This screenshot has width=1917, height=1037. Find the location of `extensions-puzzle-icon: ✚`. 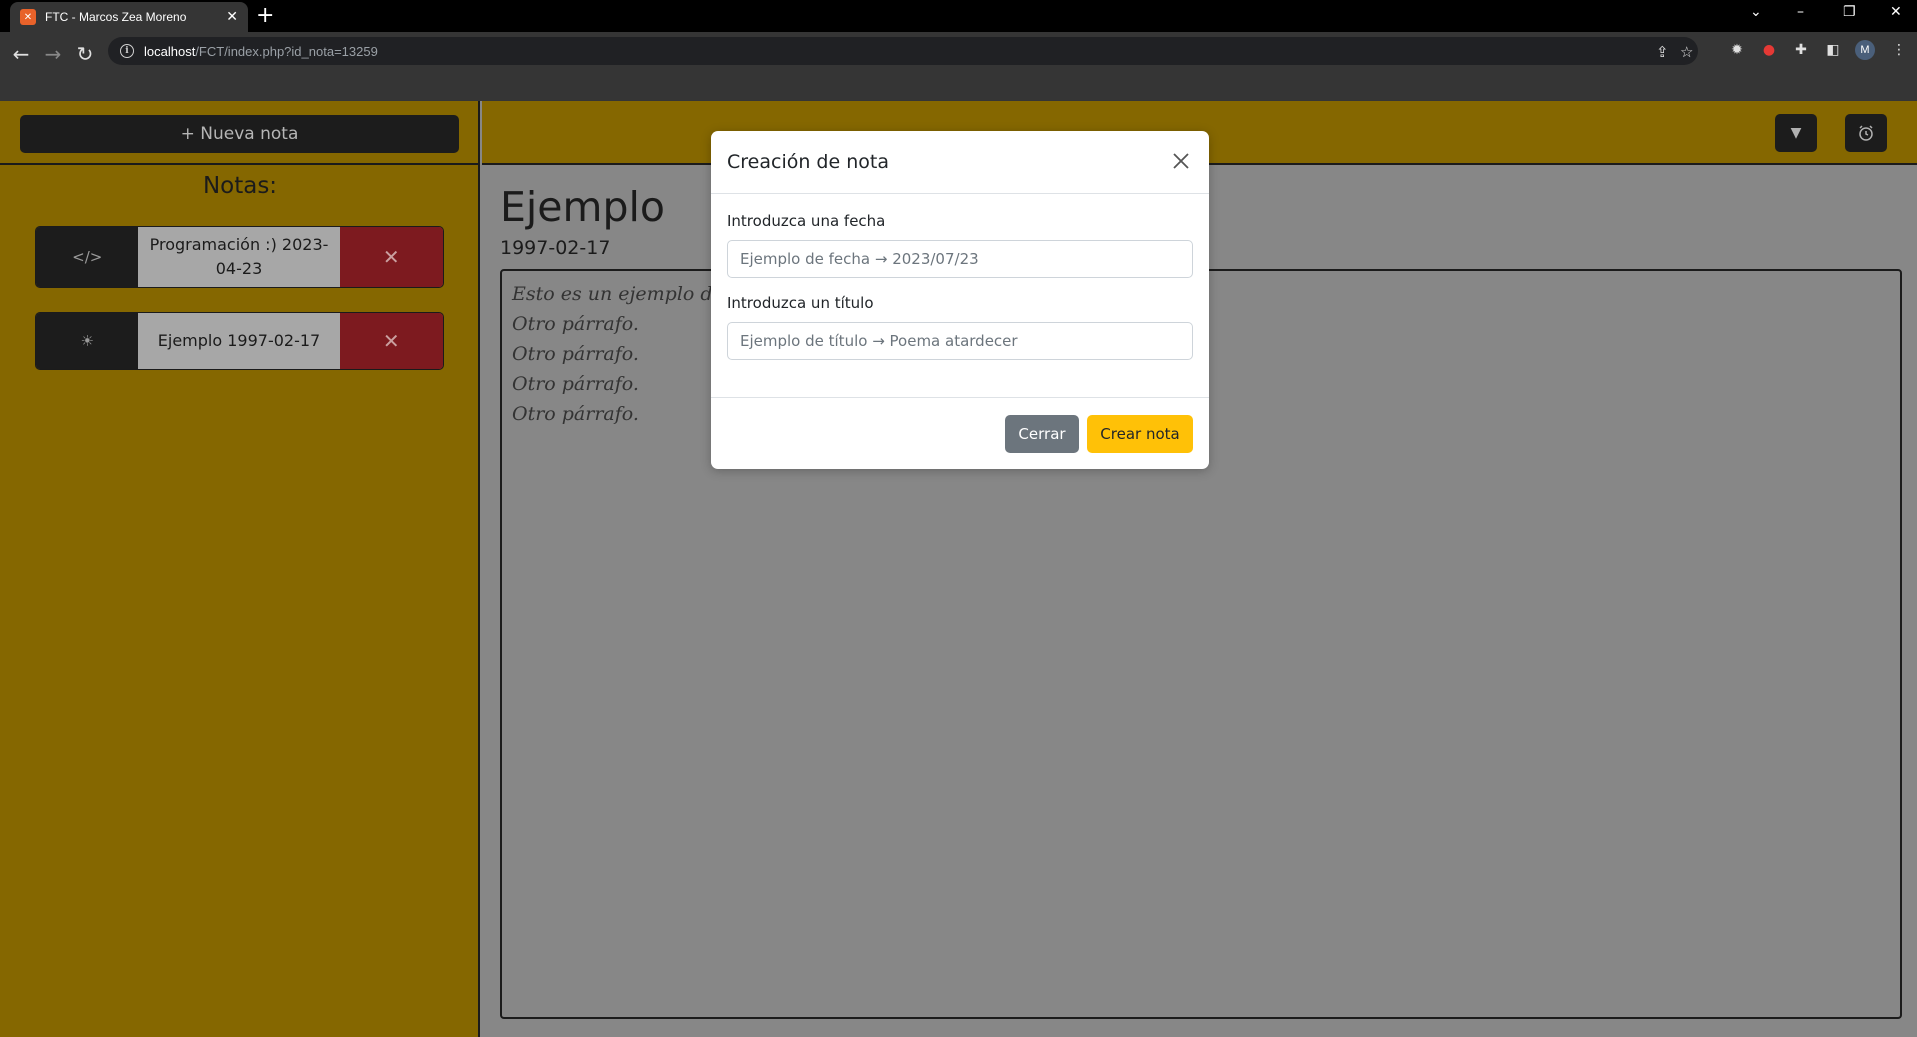

extensions-puzzle-icon: ✚ is located at coordinates (1801, 50).